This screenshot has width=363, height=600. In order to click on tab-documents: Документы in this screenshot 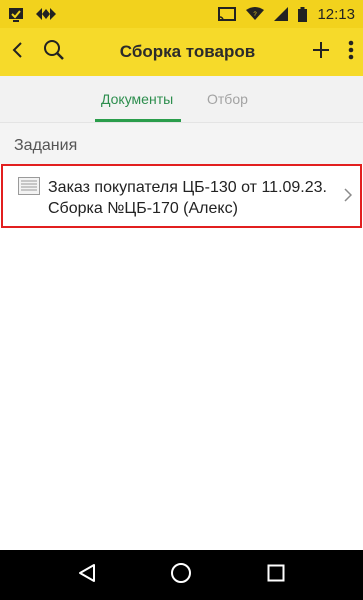, I will do `click(137, 99)`.